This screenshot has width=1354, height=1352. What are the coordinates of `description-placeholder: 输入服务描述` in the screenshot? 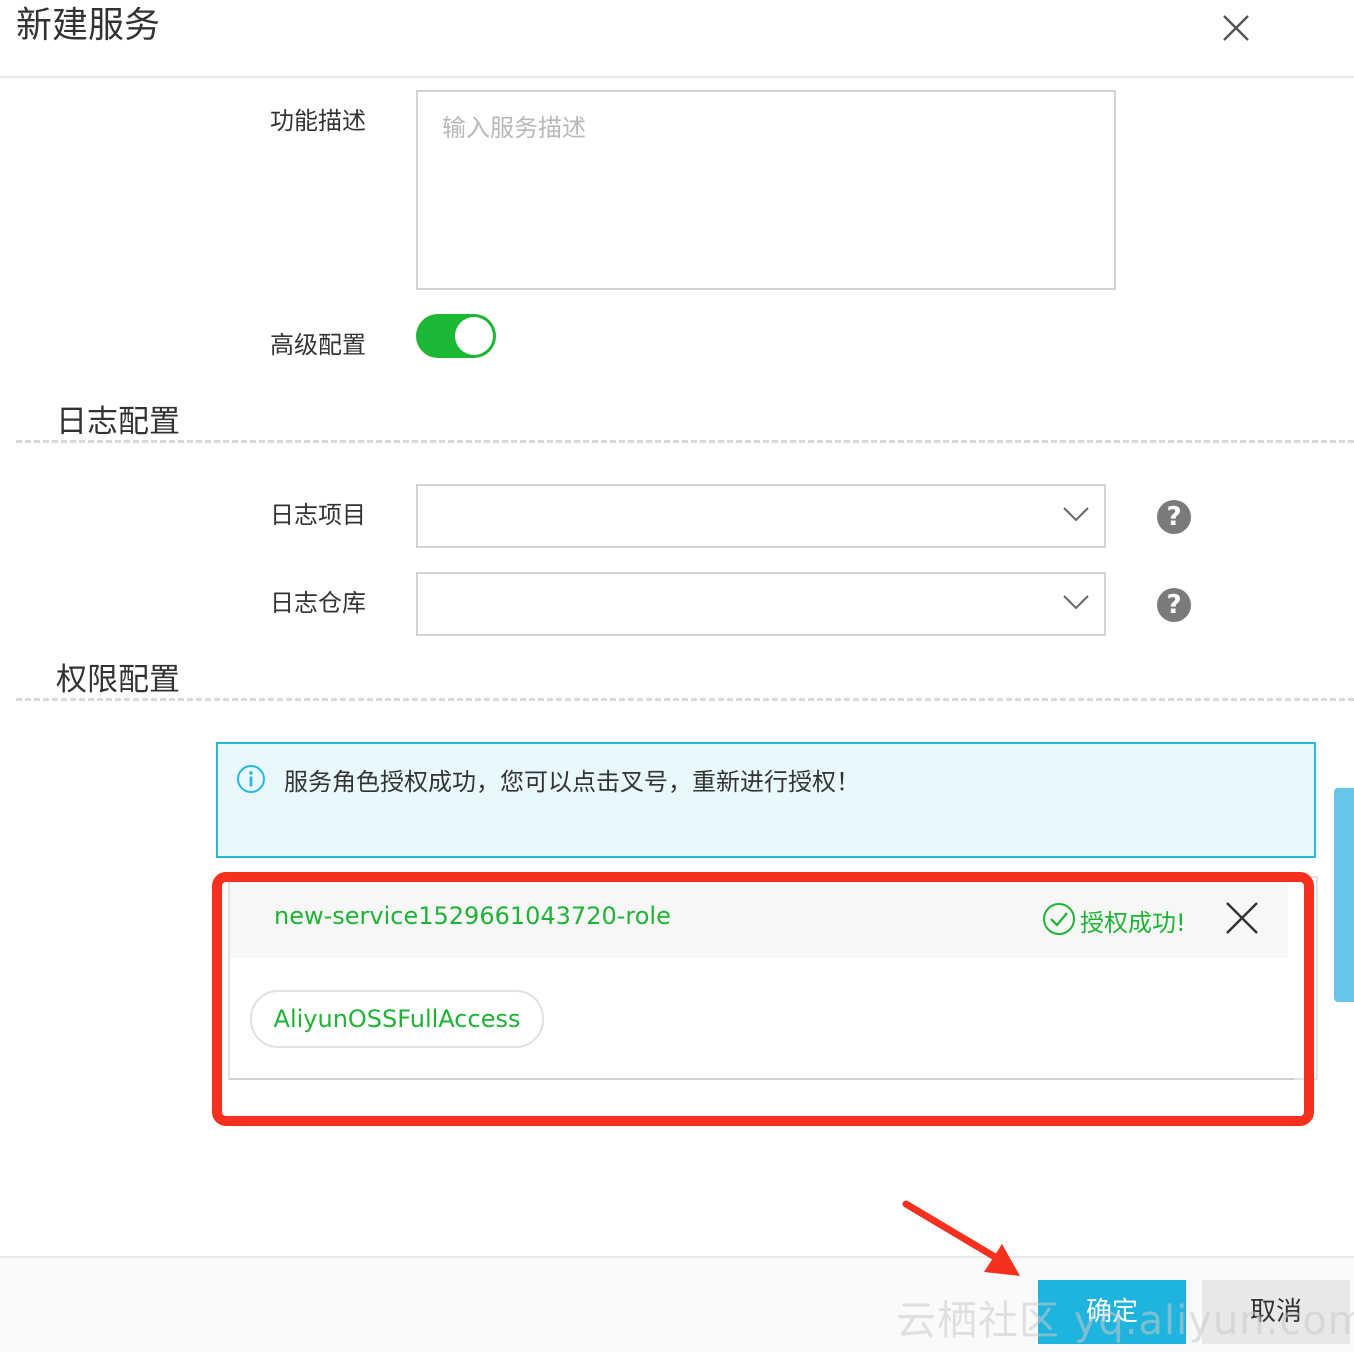 It's located at (514, 128).